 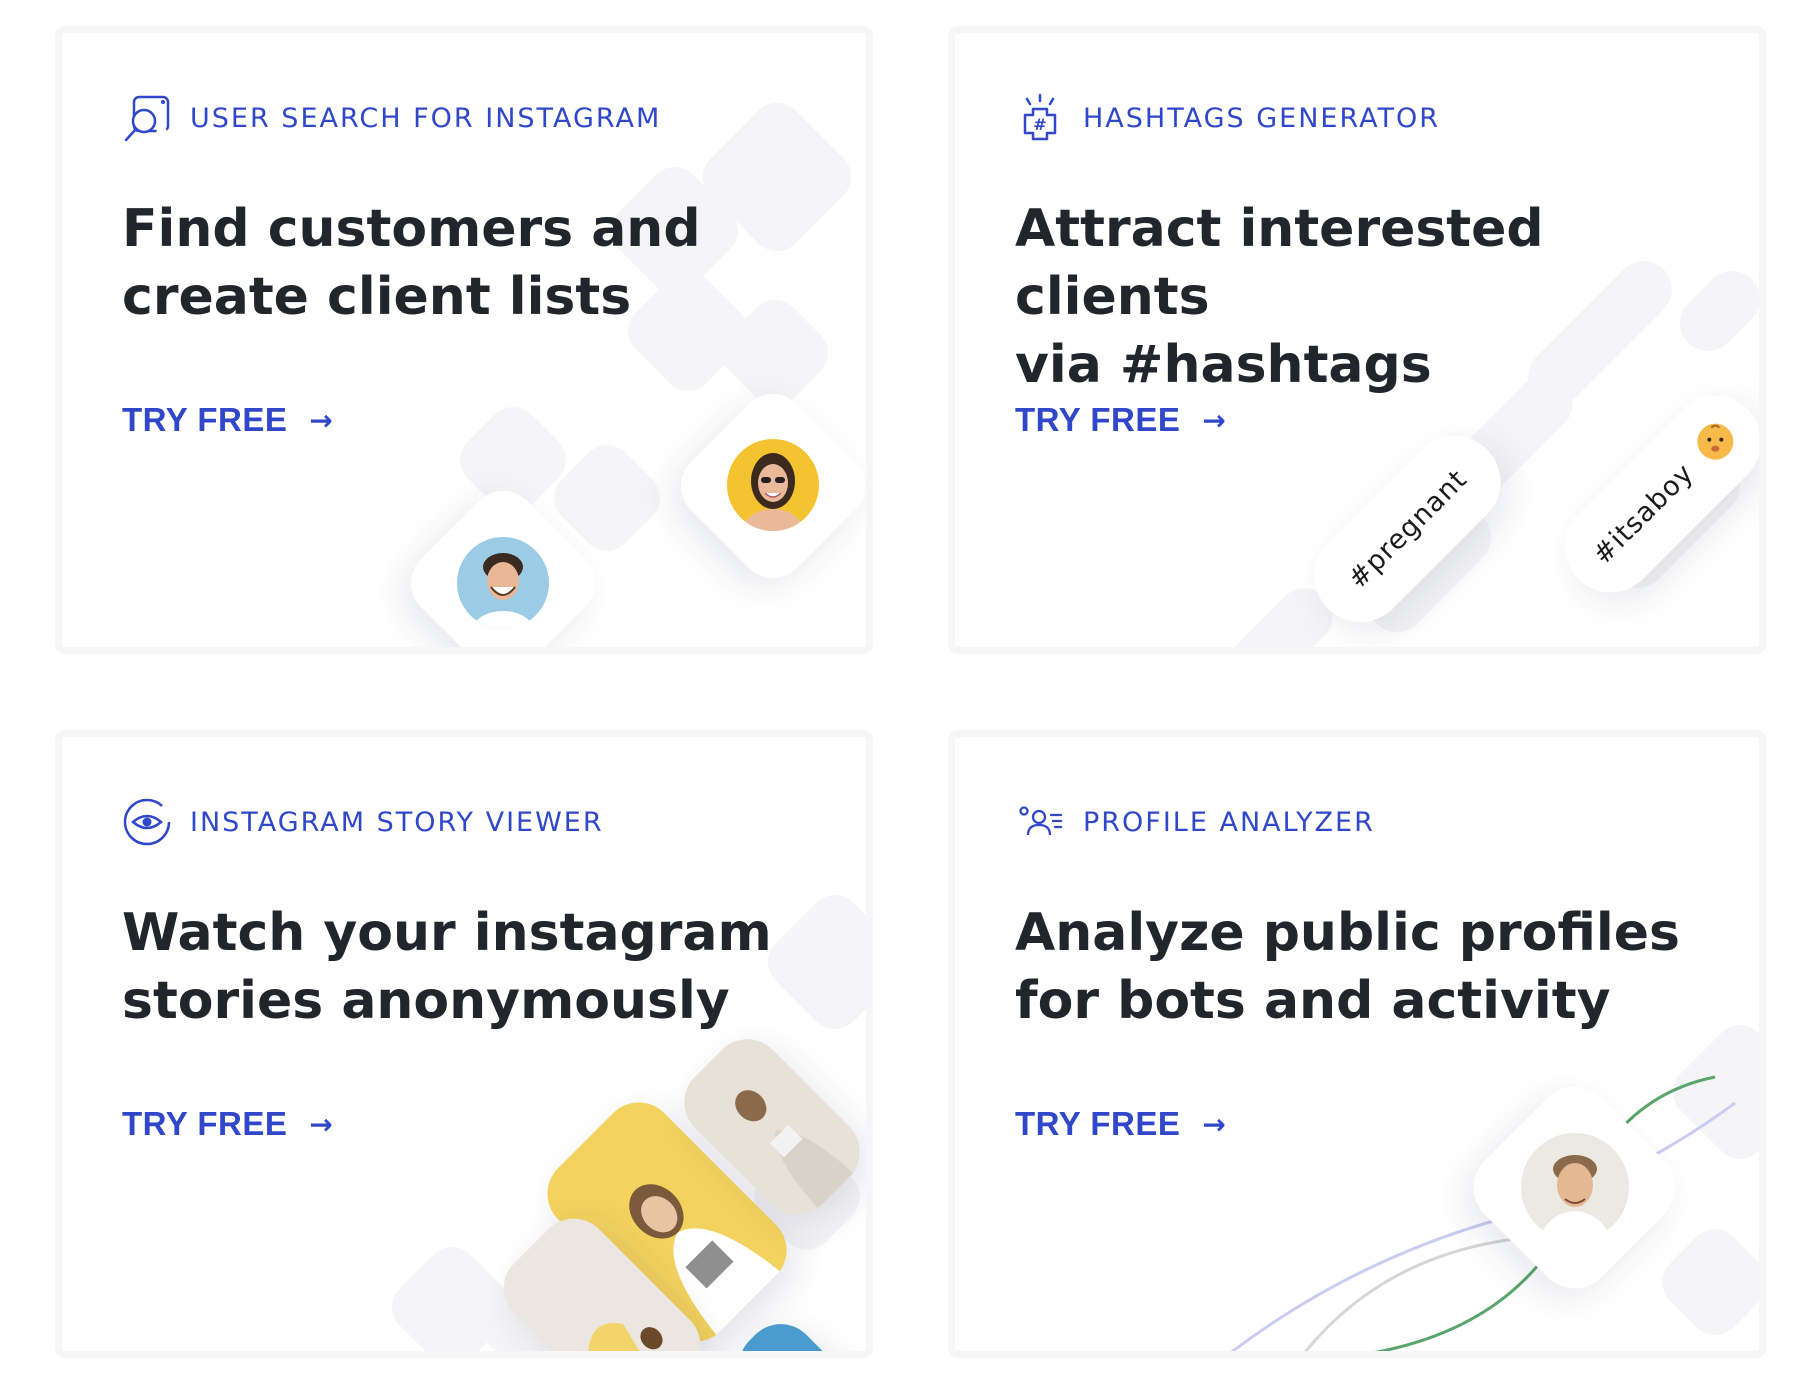 I want to click on card-header: USER SEARCH FOR INSTAGRAM, so click(x=391, y=118).